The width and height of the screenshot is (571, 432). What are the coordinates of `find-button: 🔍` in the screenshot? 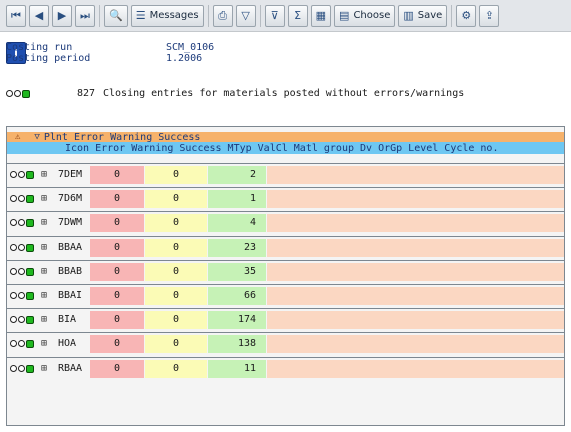 It's located at (116, 15).